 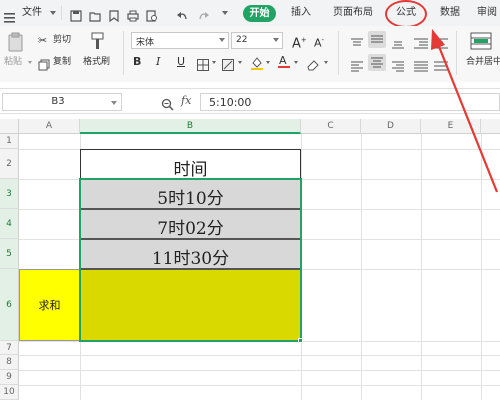 What do you see at coordinates (398, 41) in the screenshot?
I see `align-bottom-icon` at bounding box center [398, 41].